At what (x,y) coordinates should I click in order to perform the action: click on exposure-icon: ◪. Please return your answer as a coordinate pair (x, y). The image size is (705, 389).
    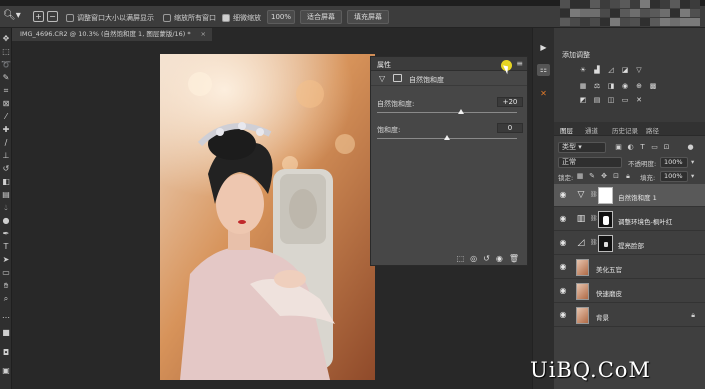
    Looking at the image, I should click on (625, 70).